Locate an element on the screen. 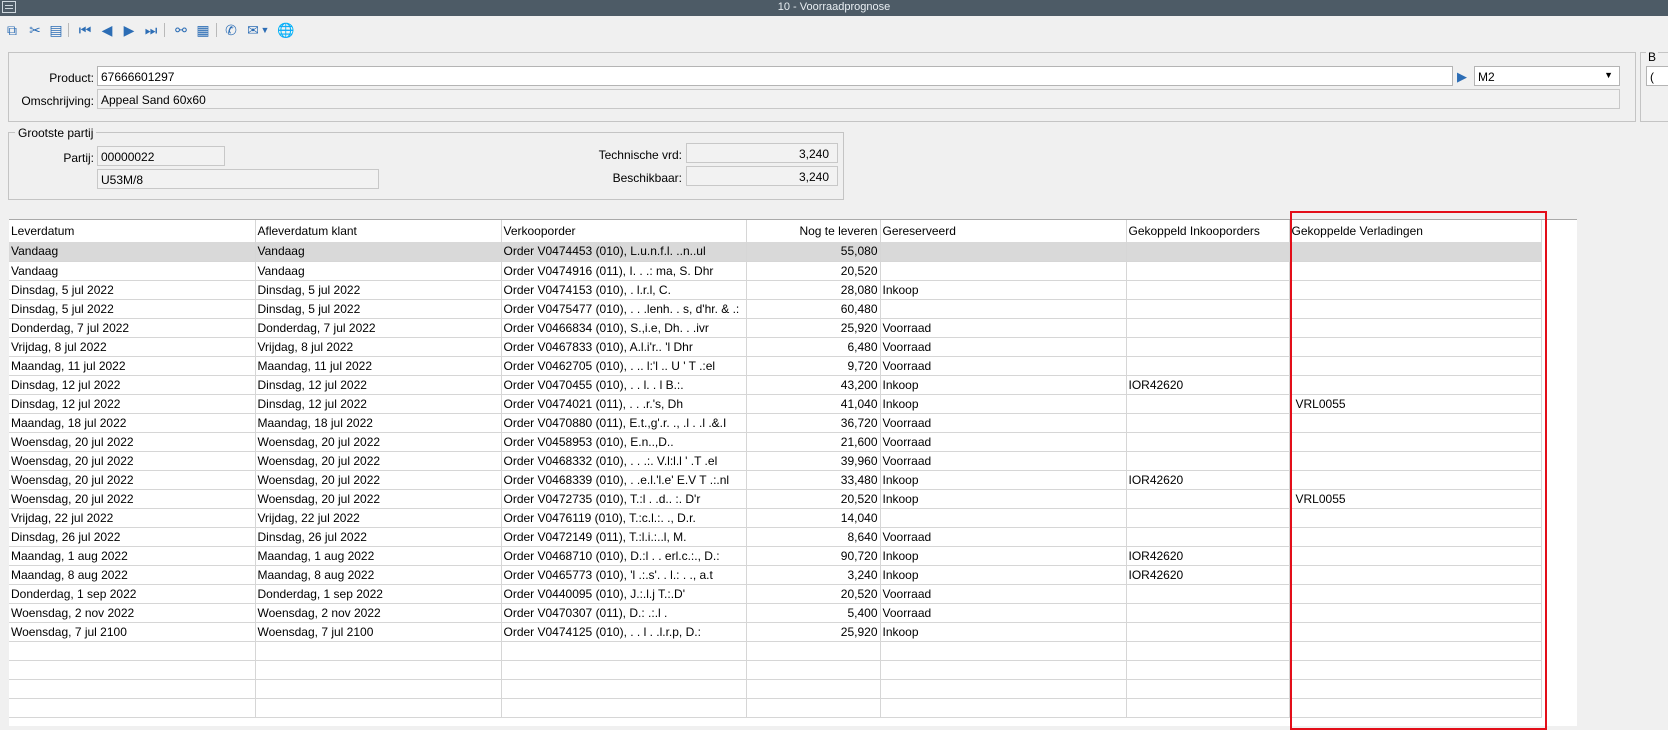  cell-afleverdatum: Donderdag, 7 jul 2022 is located at coordinates (378, 328).